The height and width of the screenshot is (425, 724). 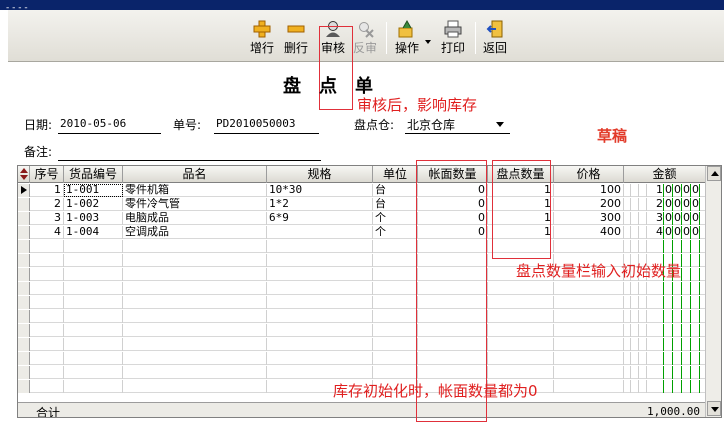 I want to click on col-unit: 单位, so click(x=395, y=174).